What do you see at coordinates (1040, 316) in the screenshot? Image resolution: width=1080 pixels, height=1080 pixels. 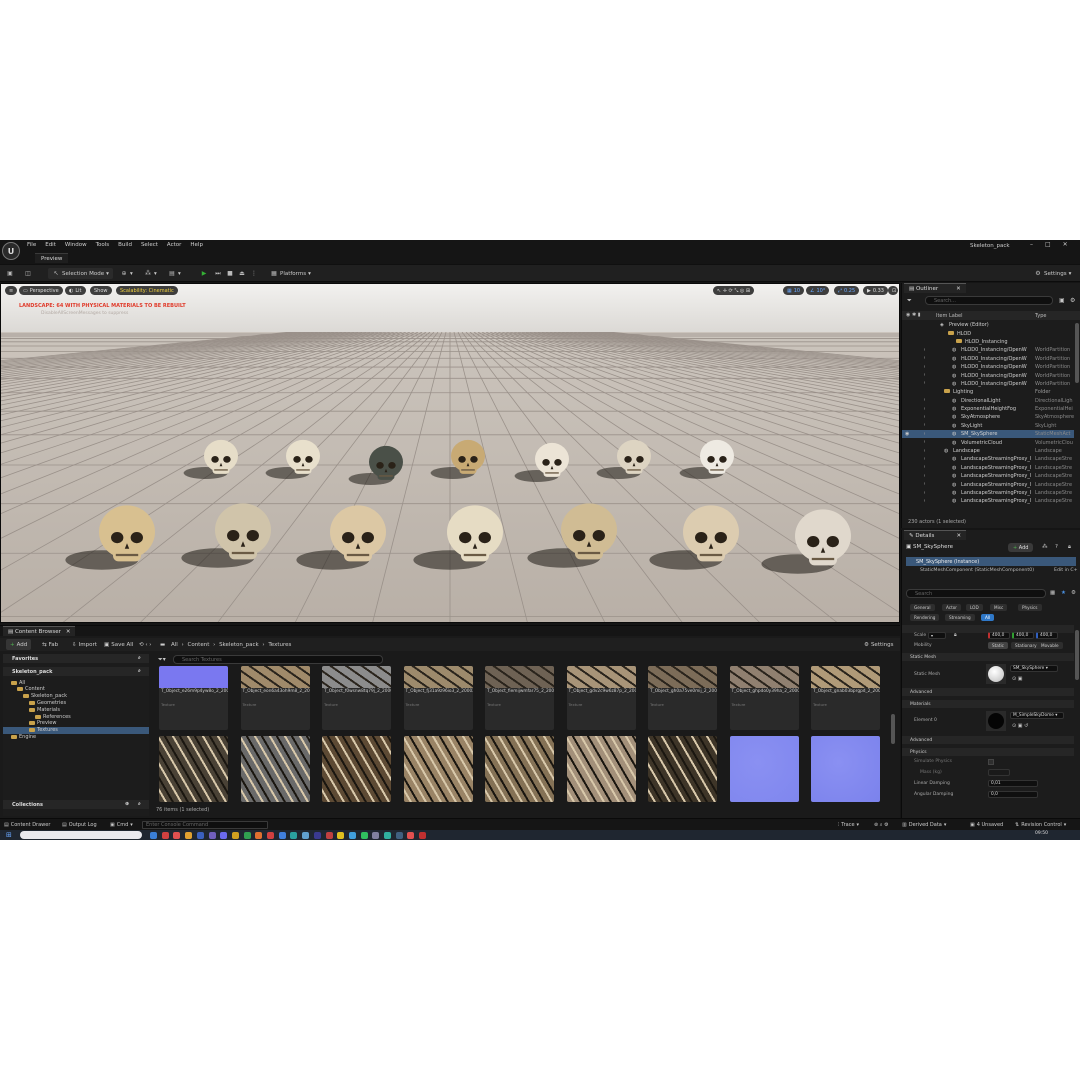 I see `column-type: Type` at bounding box center [1040, 316].